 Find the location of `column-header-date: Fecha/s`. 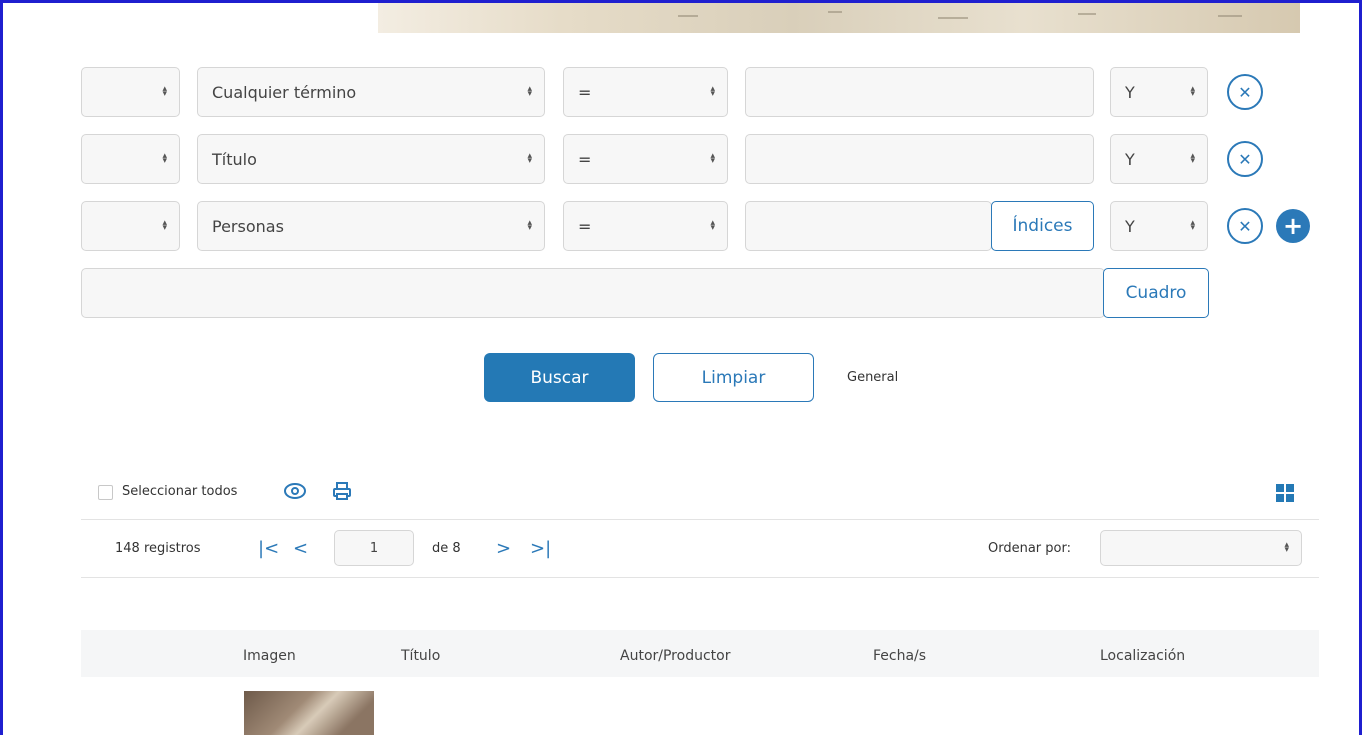

column-header-date: Fecha/s is located at coordinates (899, 656).